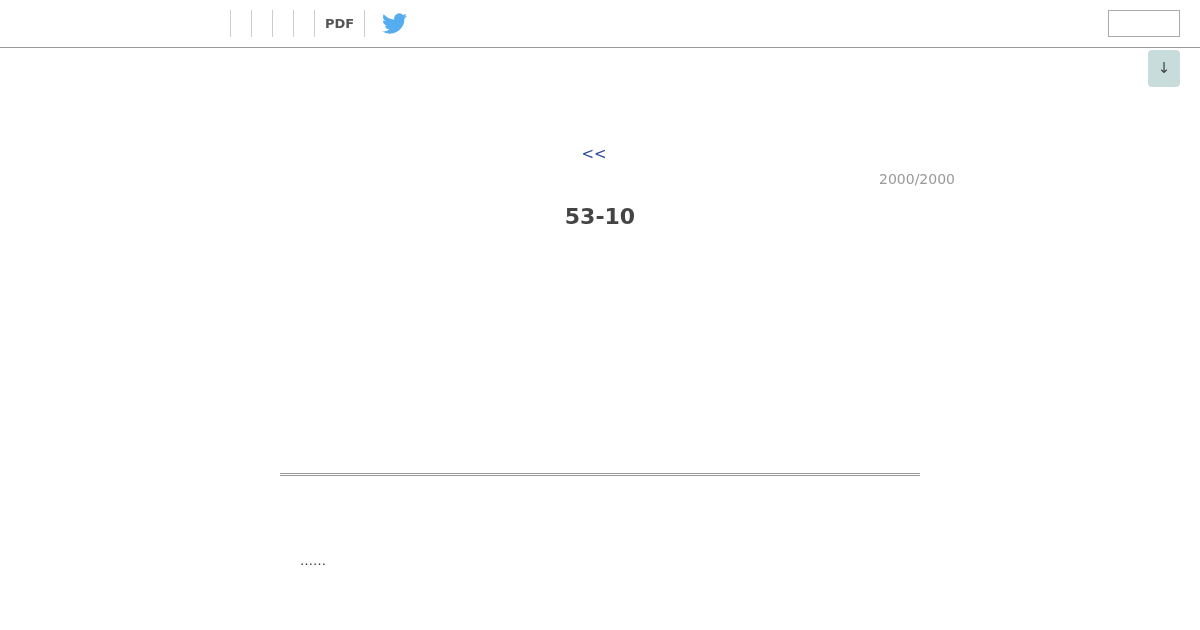  I want to click on page-count: 2000/2000, so click(917, 179).